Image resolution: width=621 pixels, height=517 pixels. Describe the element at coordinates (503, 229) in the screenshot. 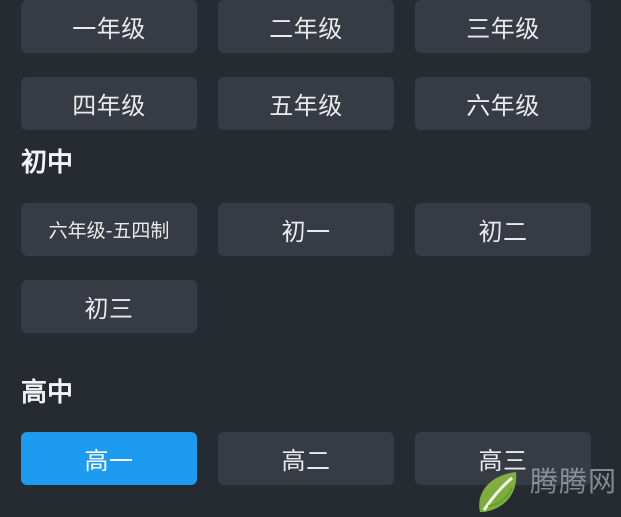

I see `grade-button-junior-2: 初二` at that location.